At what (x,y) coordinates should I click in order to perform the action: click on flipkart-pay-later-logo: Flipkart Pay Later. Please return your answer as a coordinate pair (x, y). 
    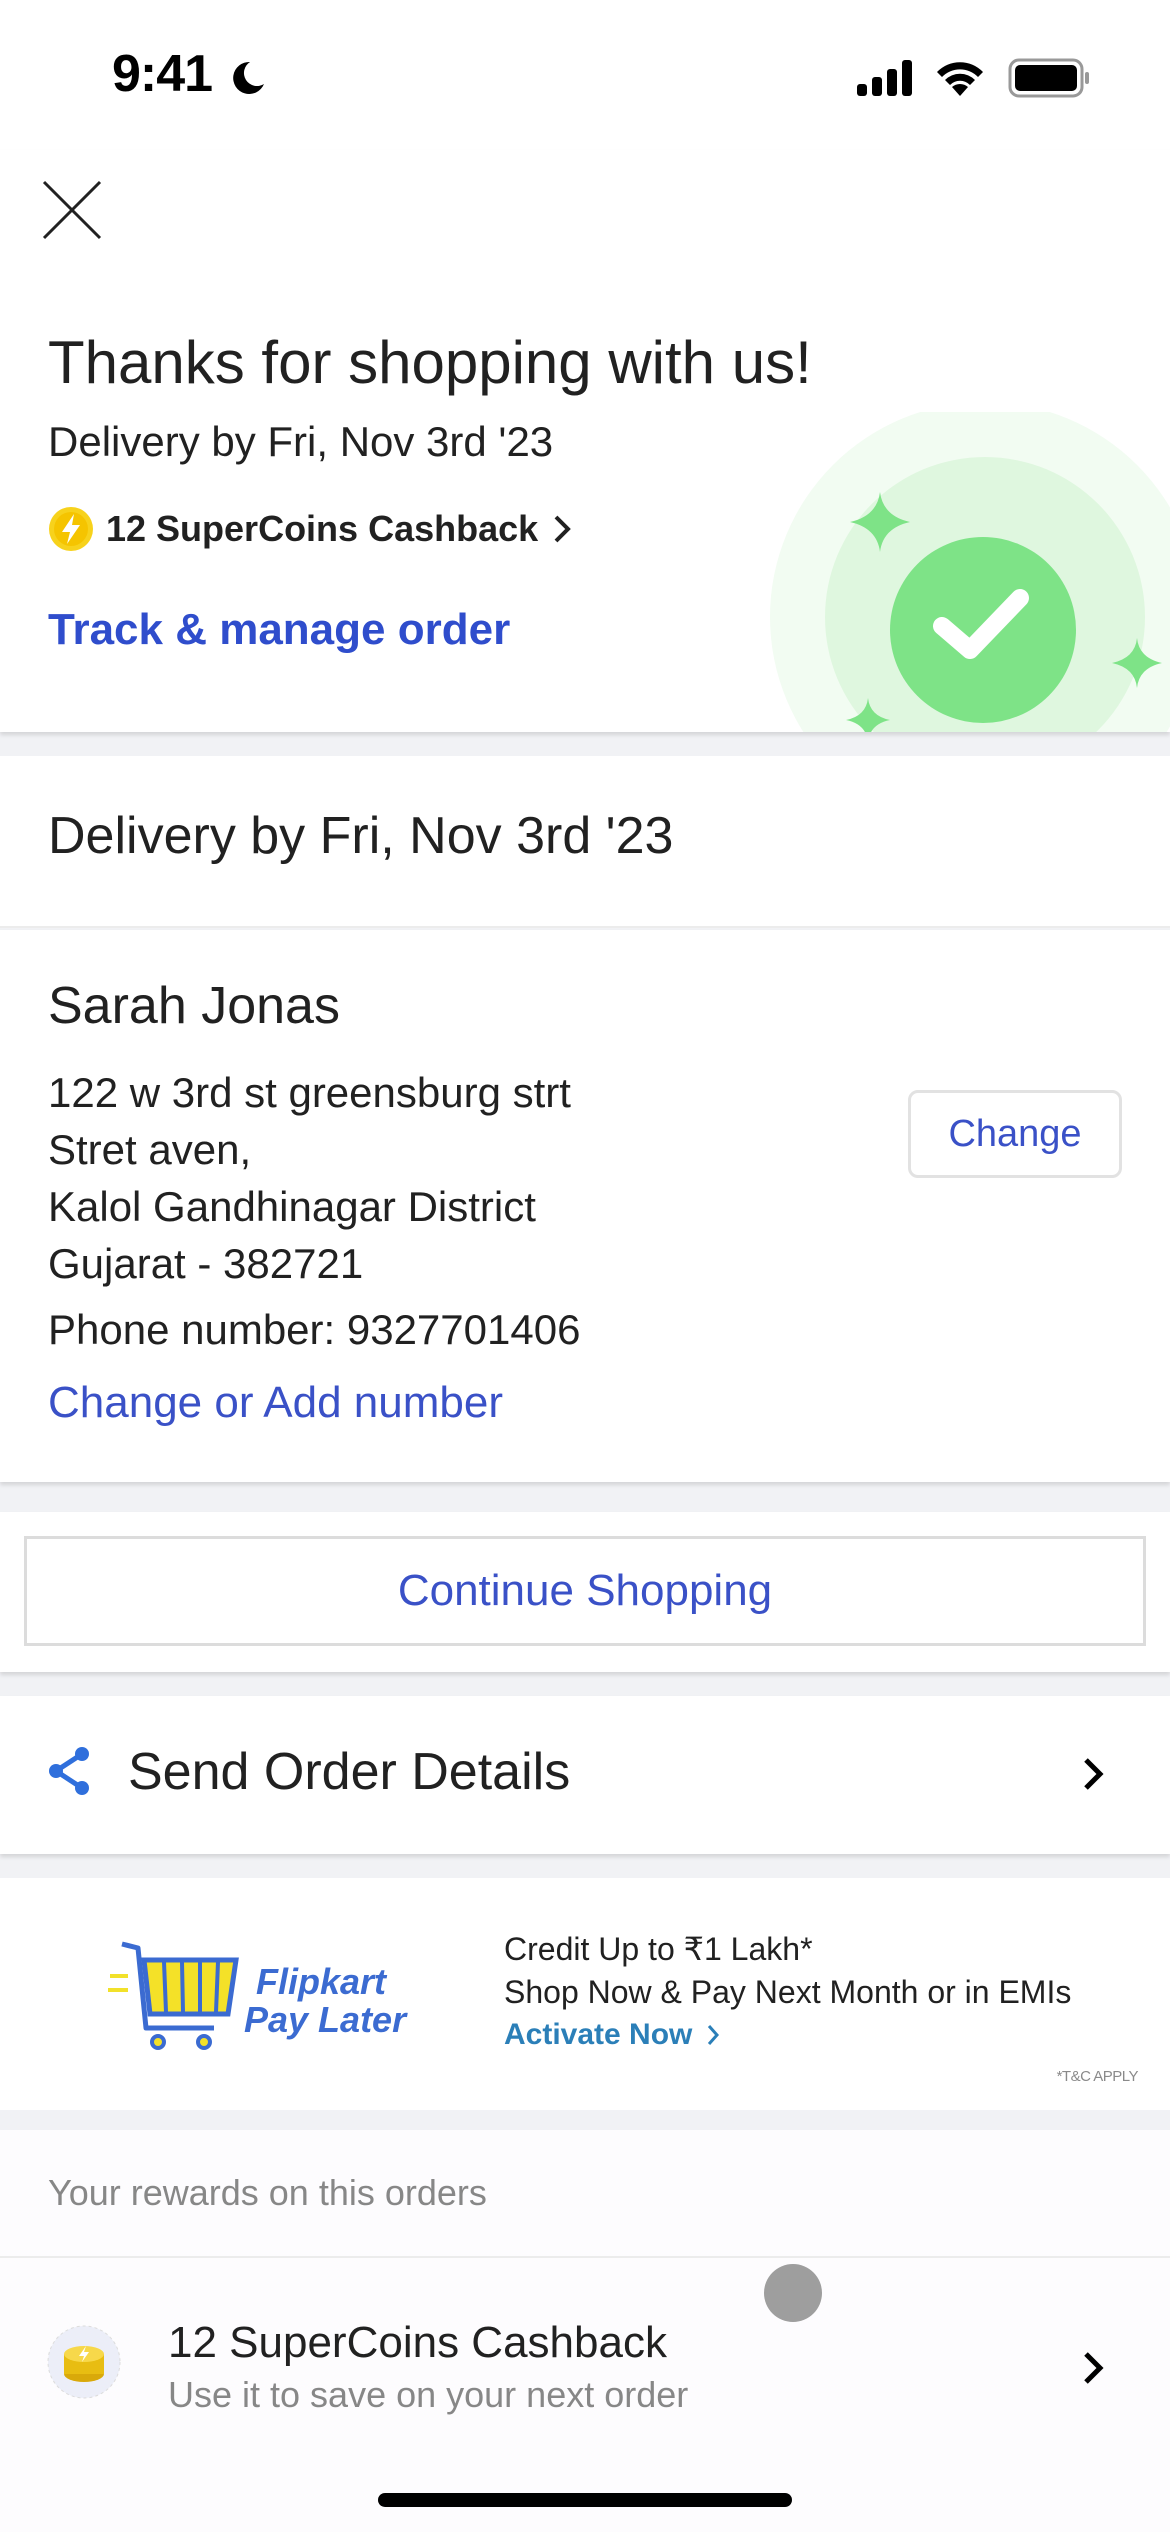
    Looking at the image, I should click on (258, 1995).